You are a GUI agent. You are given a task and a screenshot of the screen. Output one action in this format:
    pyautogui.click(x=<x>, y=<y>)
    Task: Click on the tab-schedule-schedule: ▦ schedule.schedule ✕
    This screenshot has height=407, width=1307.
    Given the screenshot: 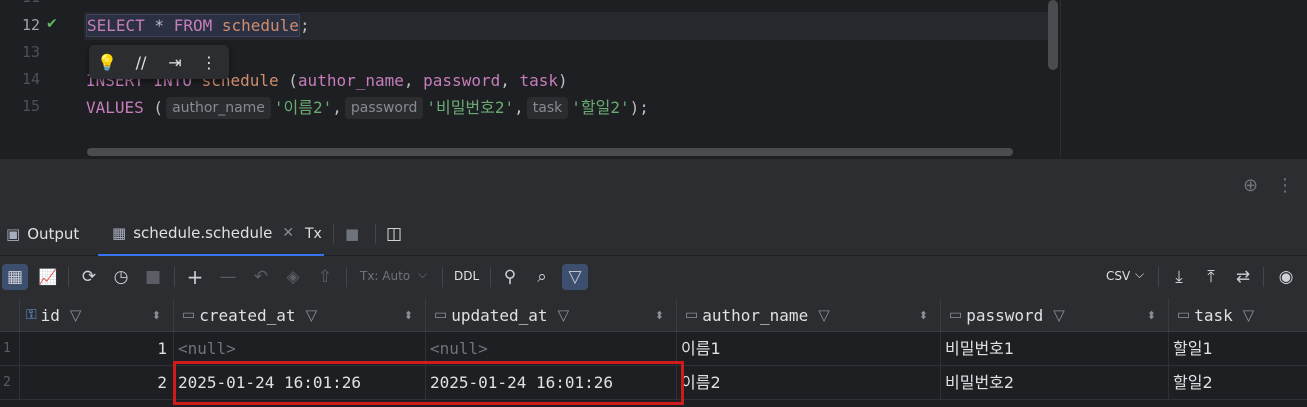 What is the action you would take?
    pyautogui.click(x=211, y=234)
    